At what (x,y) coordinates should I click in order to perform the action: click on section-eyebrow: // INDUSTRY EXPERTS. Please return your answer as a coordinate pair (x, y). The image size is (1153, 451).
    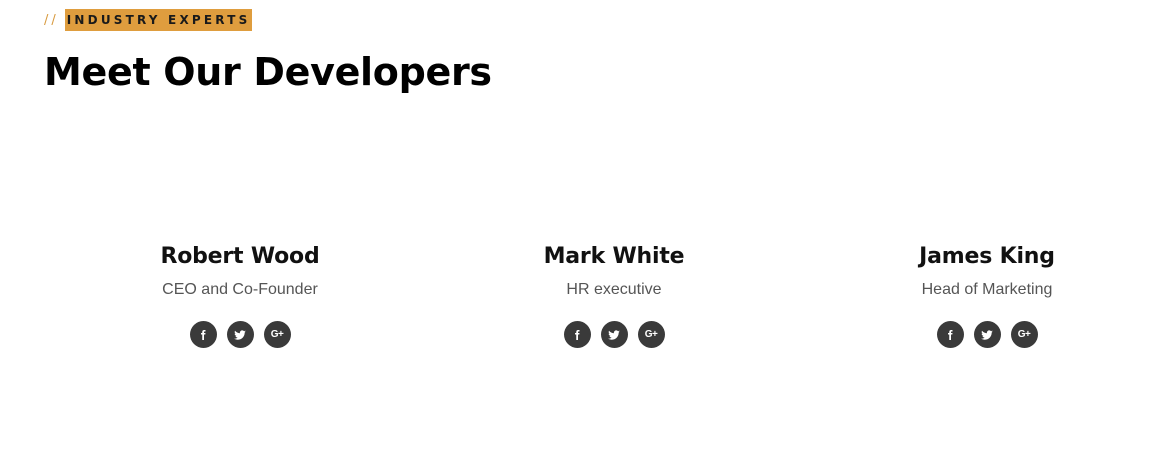
    Looking at the image, I should click on (148, 20).